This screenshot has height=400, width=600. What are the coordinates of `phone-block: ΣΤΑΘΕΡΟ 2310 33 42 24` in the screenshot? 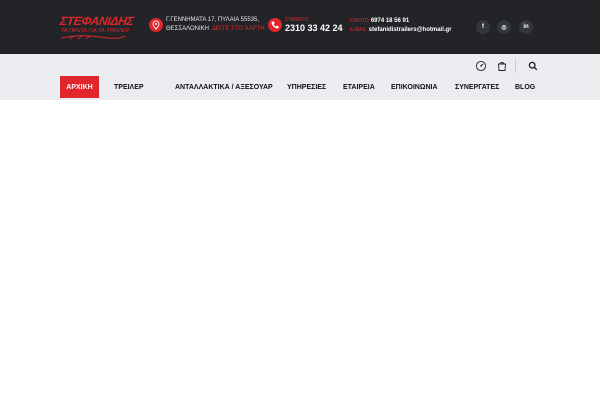 It's located at (305, 27).